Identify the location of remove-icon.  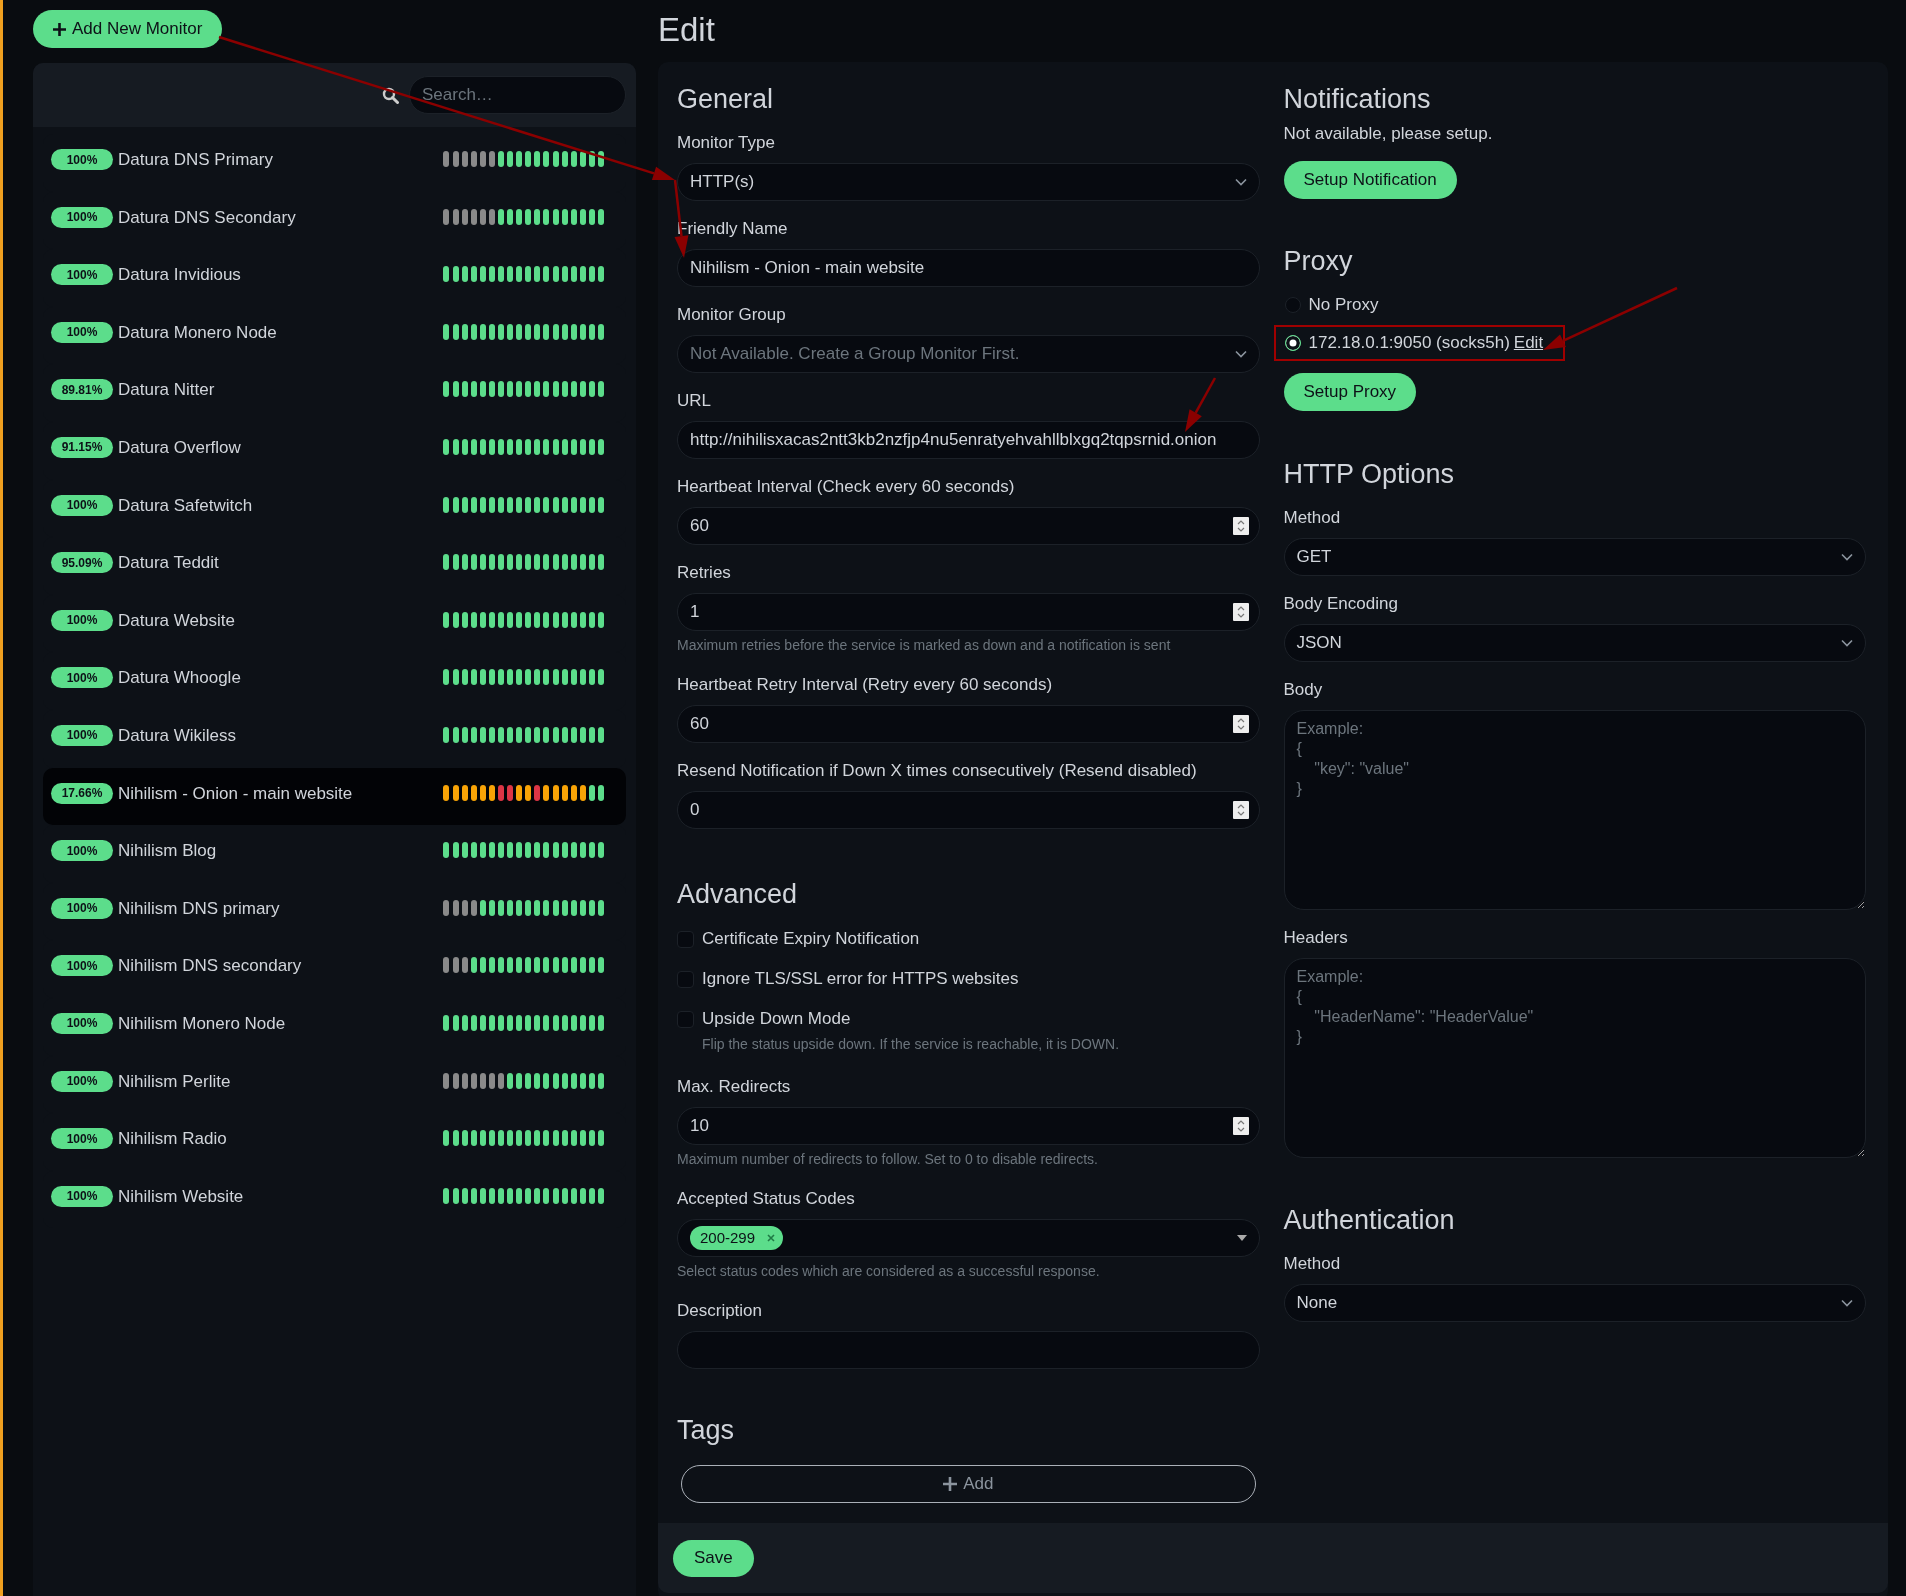
(771, 1238).